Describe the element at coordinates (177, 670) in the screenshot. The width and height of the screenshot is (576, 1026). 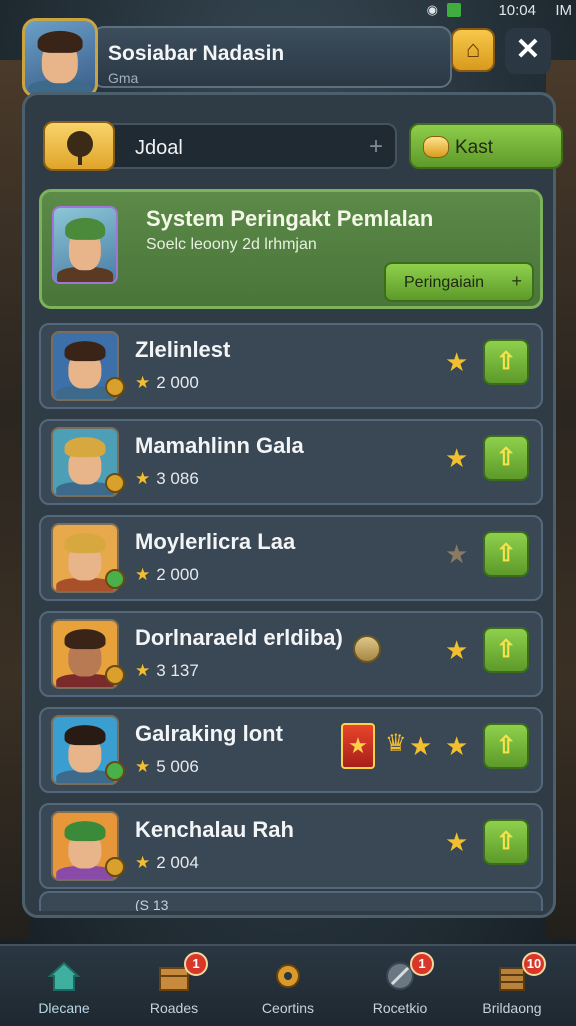
I see `score-value: 3 137` at that location.